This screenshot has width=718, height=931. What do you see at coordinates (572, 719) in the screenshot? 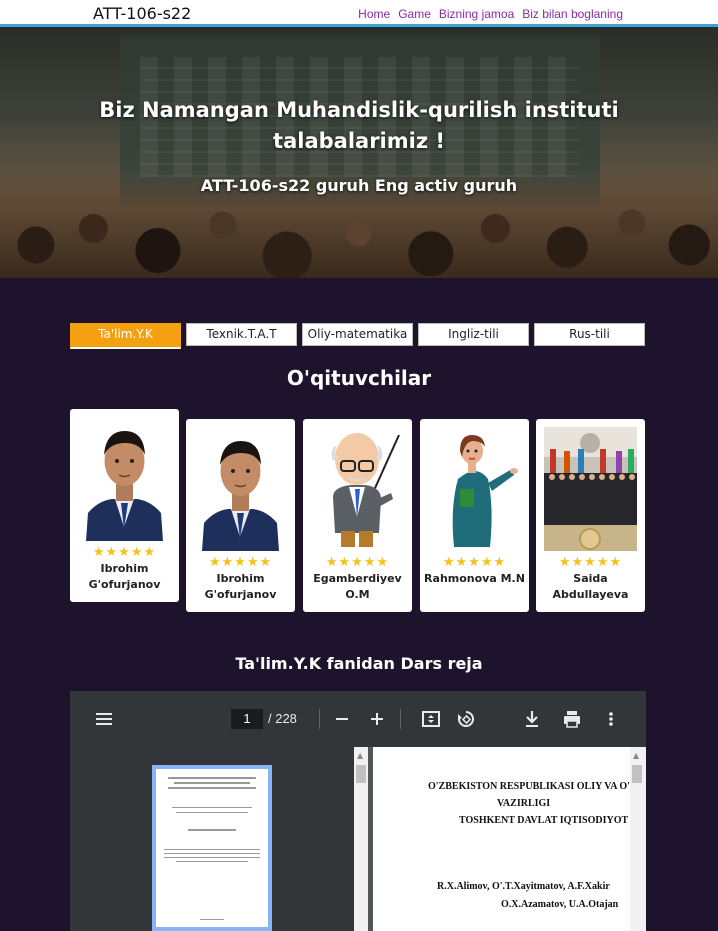
I see `print-icon` at bounding box center [572, 719].